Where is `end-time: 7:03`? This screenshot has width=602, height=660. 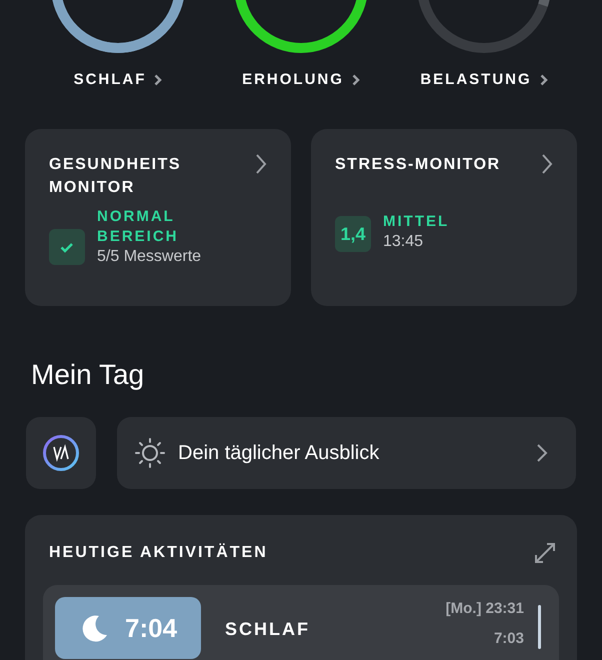 end-time: 7:03 is located at coordinates (509, 639).